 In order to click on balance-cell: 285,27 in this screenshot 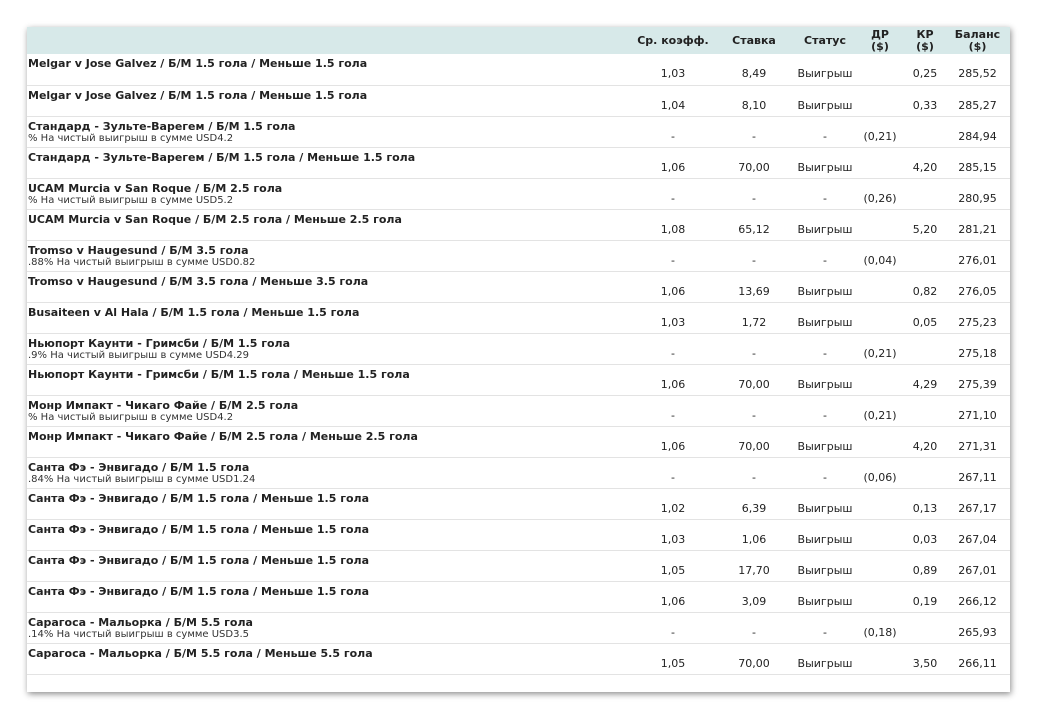, I will do `click(977, 105)`.